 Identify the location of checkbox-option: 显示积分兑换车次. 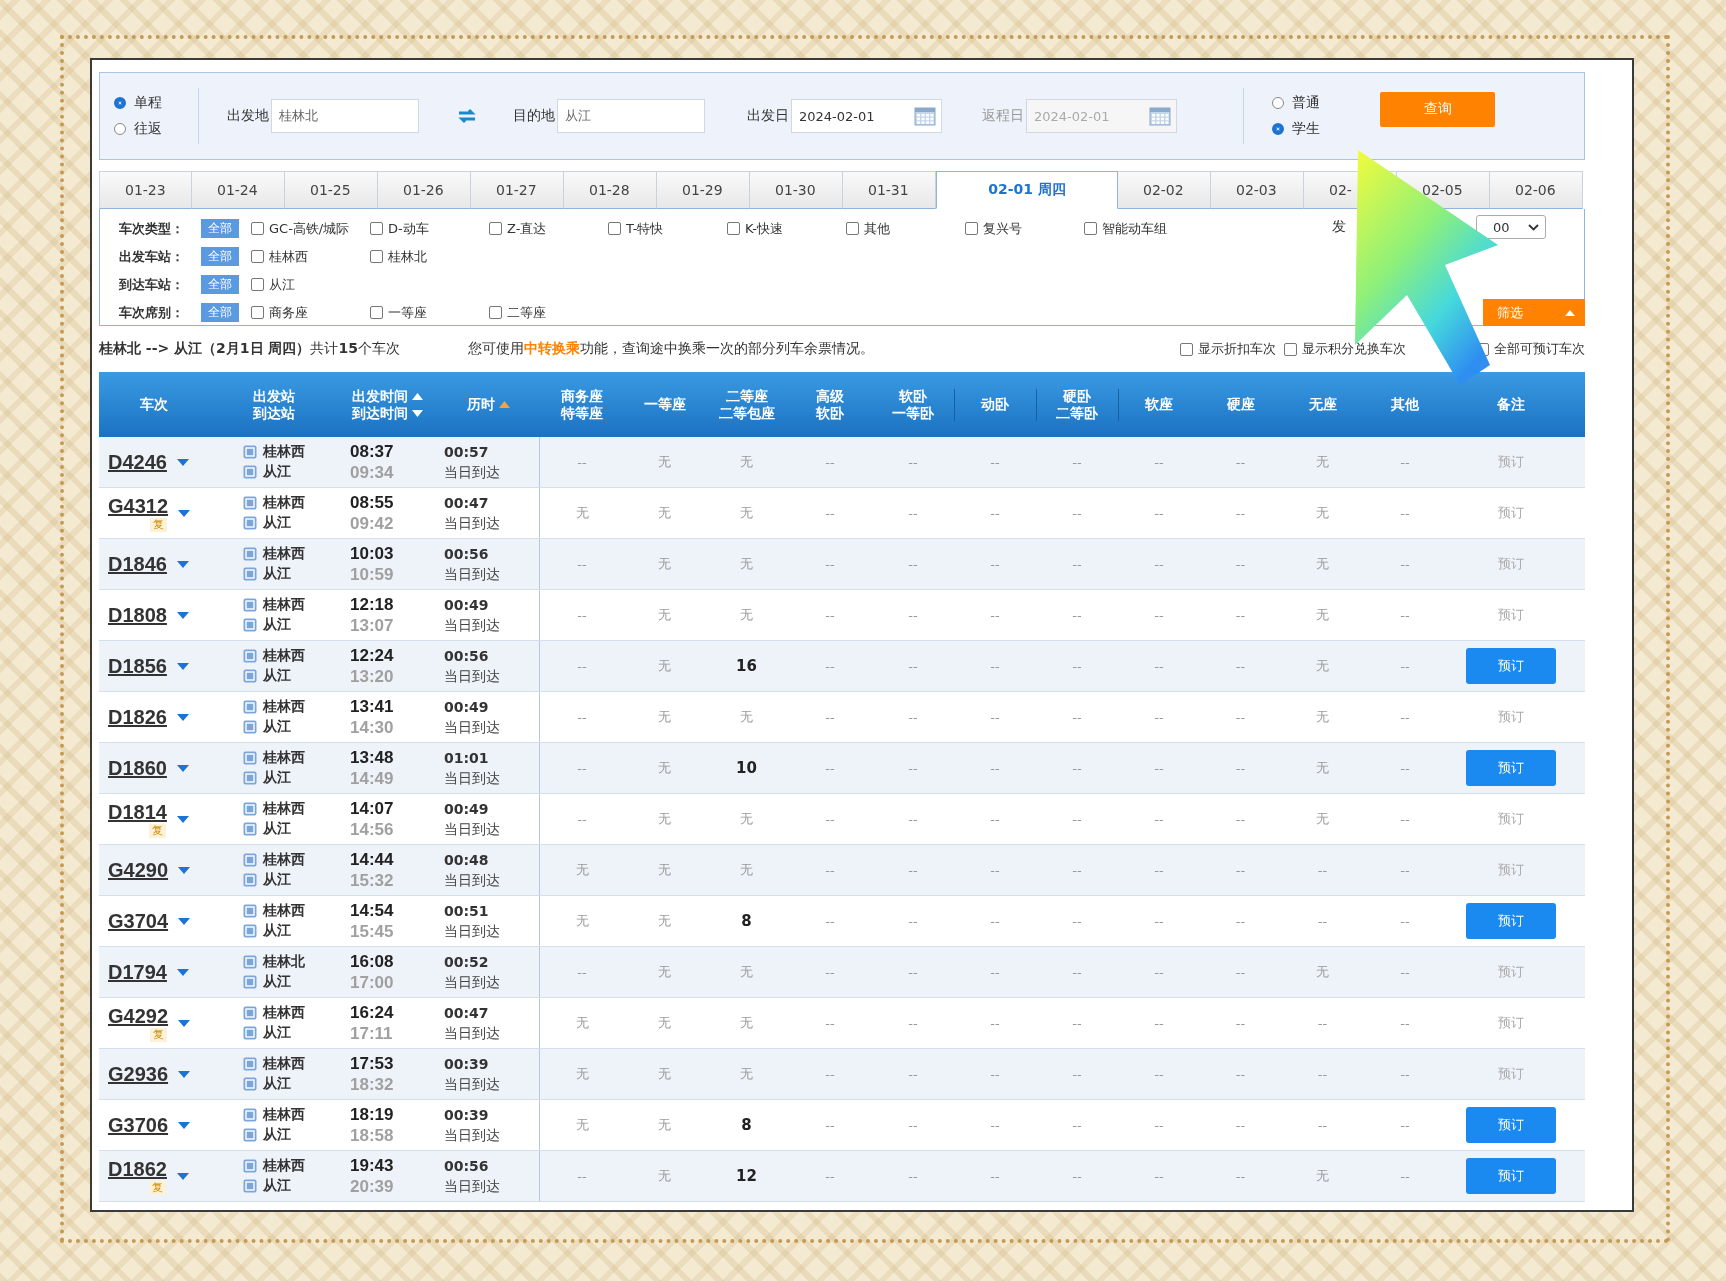
(1345, 349).